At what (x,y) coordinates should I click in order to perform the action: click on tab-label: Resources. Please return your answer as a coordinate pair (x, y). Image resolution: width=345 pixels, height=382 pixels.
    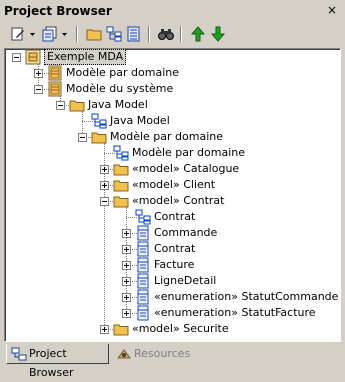
    Looking at the image, I should click on (162, 353).